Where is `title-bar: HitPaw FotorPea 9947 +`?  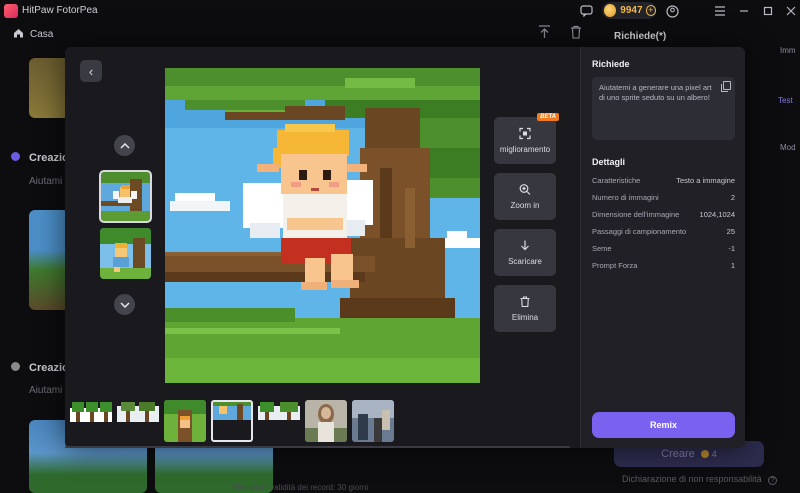 title-bar: HitPaw FotorPea 9947 + is located at coordinates (400, 11).